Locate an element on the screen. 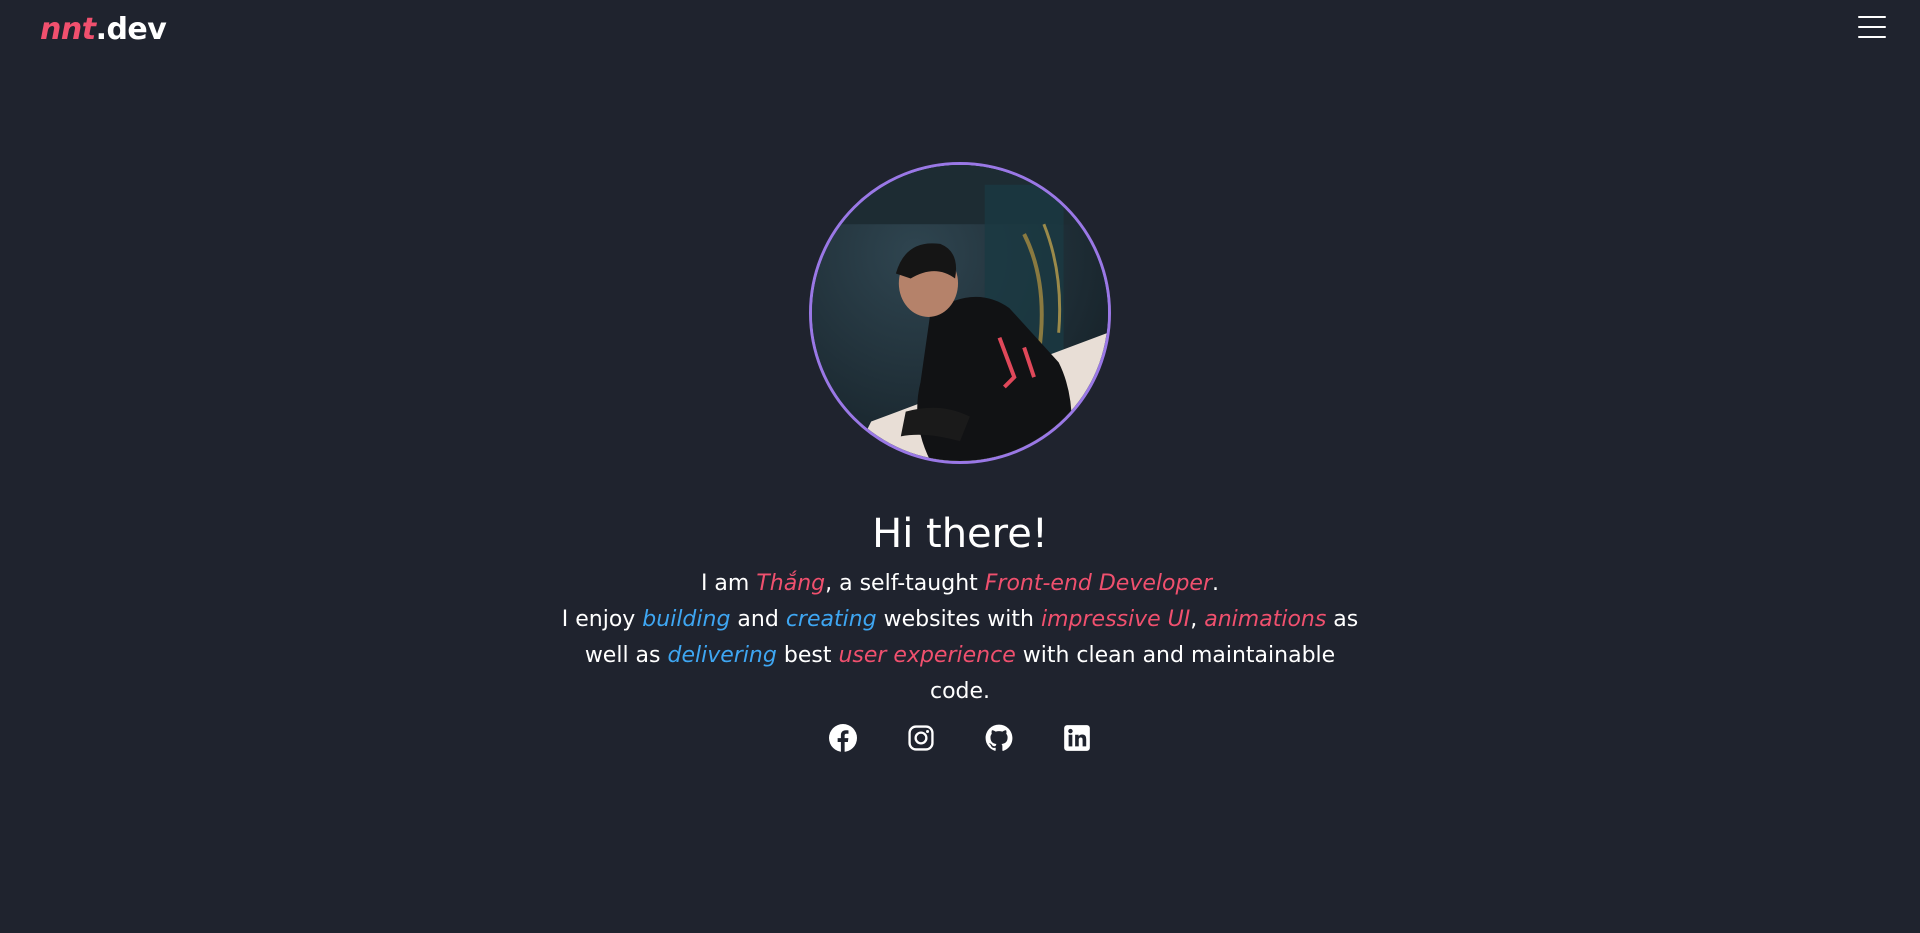  hamburger-menu-icon is located at coordinates (1872, 27).